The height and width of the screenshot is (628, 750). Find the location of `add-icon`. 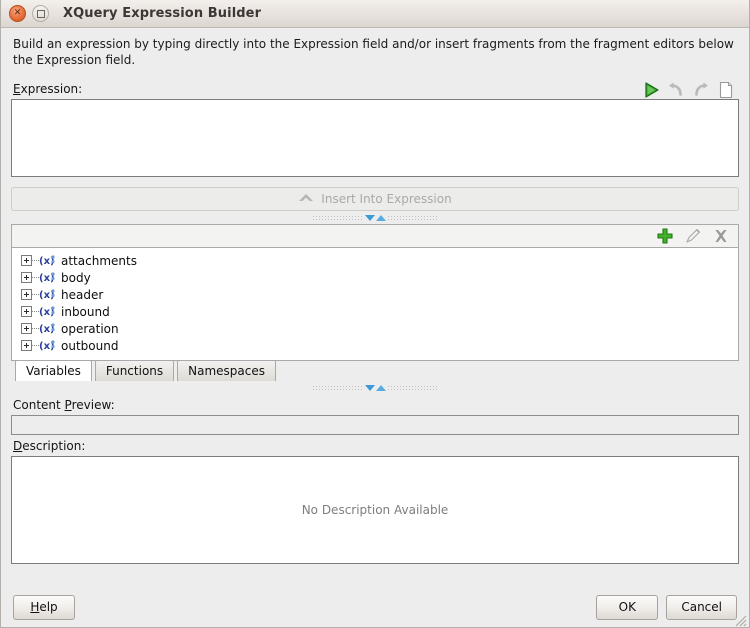

add-icon is located at coordinates (665, 236).